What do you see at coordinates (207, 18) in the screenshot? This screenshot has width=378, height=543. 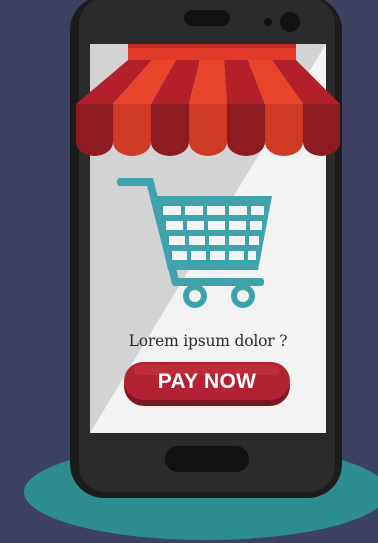 I see `speaker-icon` at bounding box center [207, 18].